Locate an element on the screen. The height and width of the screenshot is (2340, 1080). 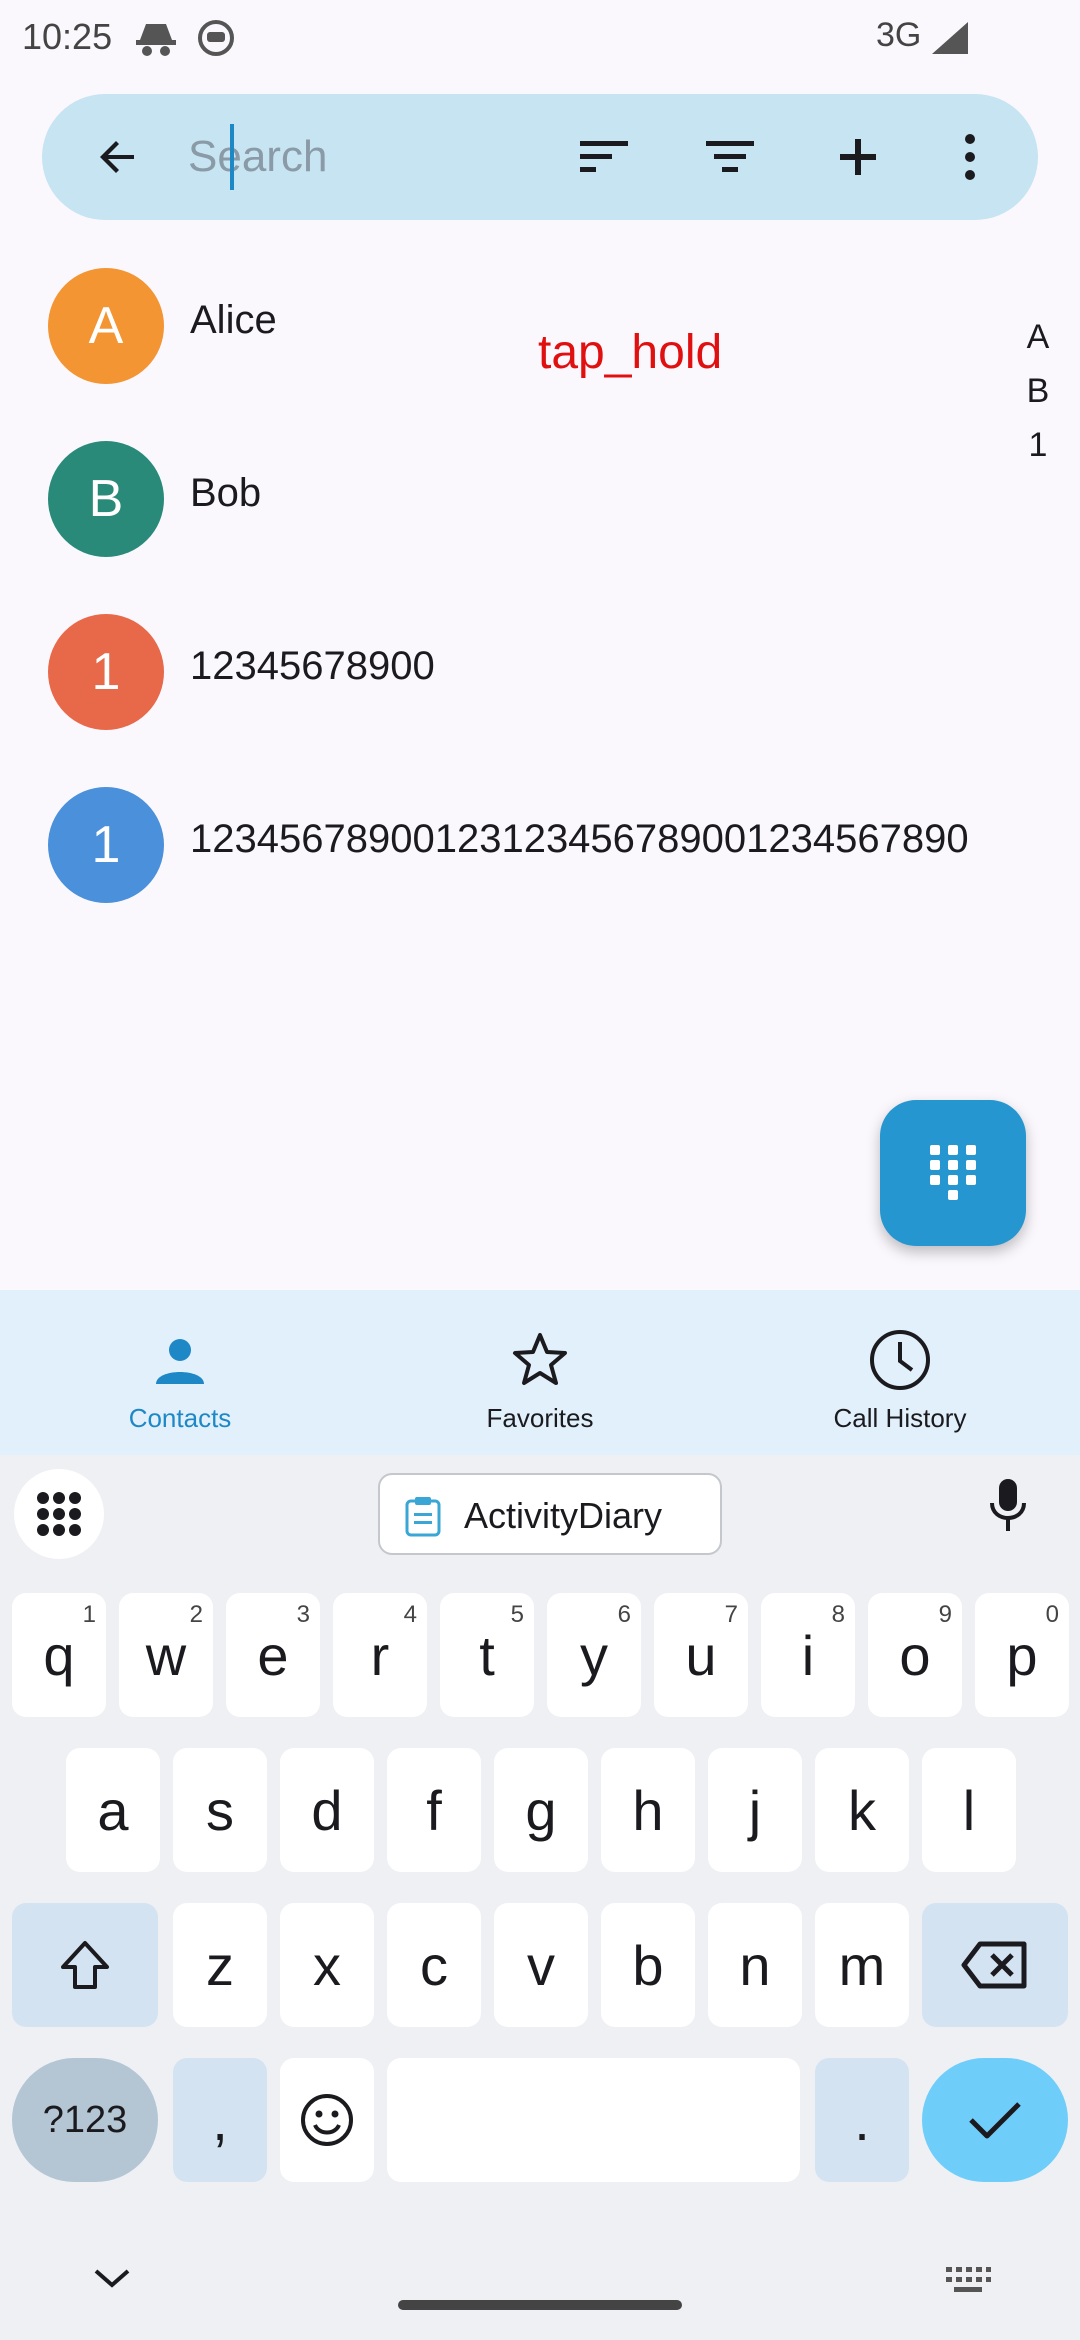
key-n: n is located at coordinates (755, 1965).